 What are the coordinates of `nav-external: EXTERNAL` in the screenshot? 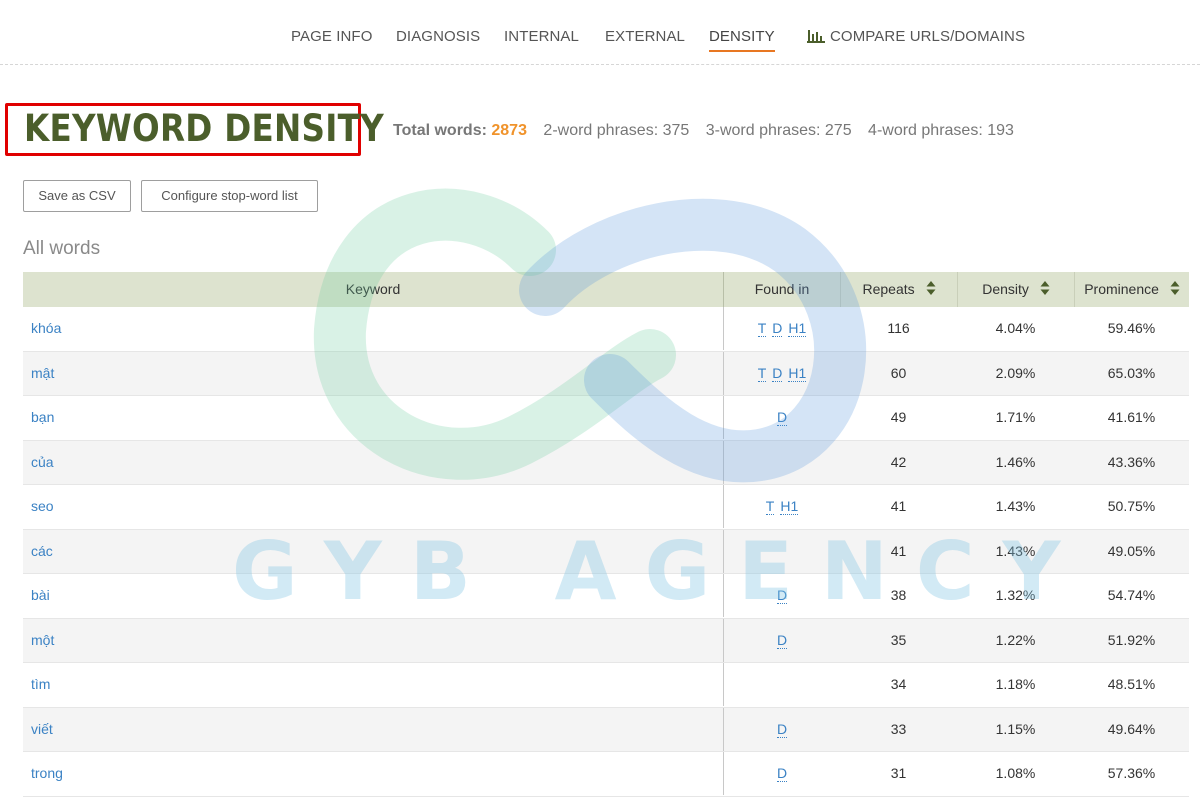 It's located at (645, 36).